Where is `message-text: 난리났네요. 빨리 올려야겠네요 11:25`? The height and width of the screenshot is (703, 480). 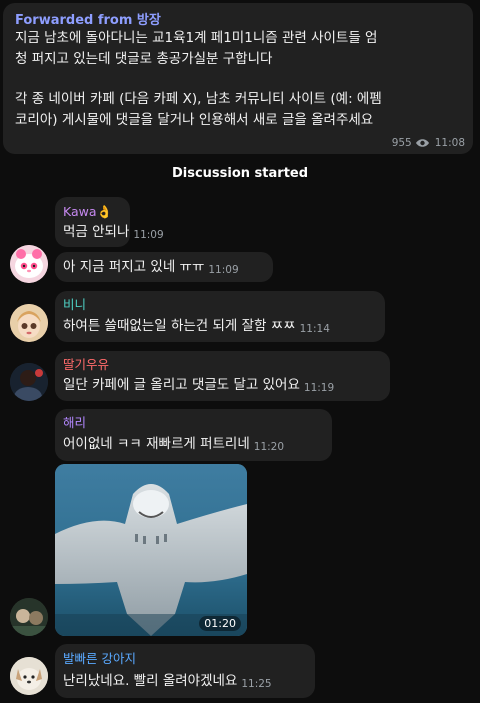
message-text: 난리났네요. 빨리 올려야겠네요 11:25 is located at coordinates (167, 682).